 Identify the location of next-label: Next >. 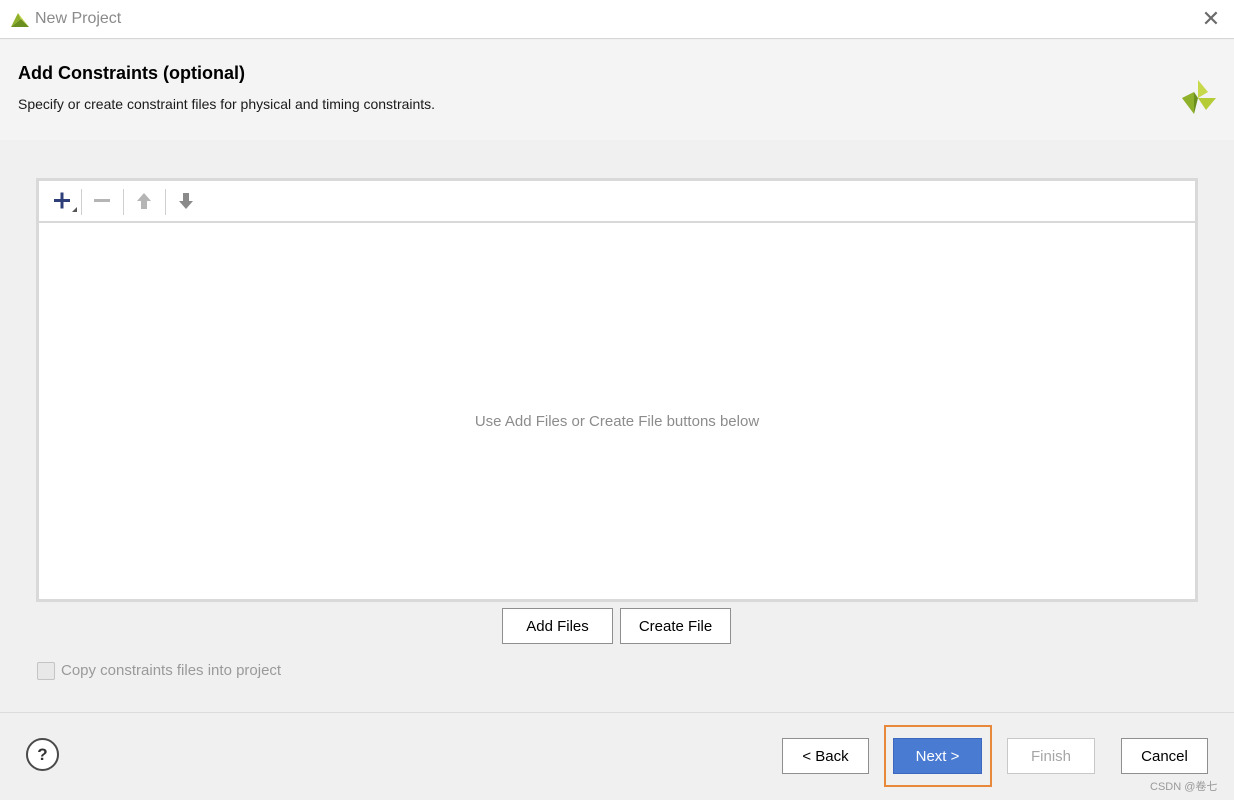
(937, 756).